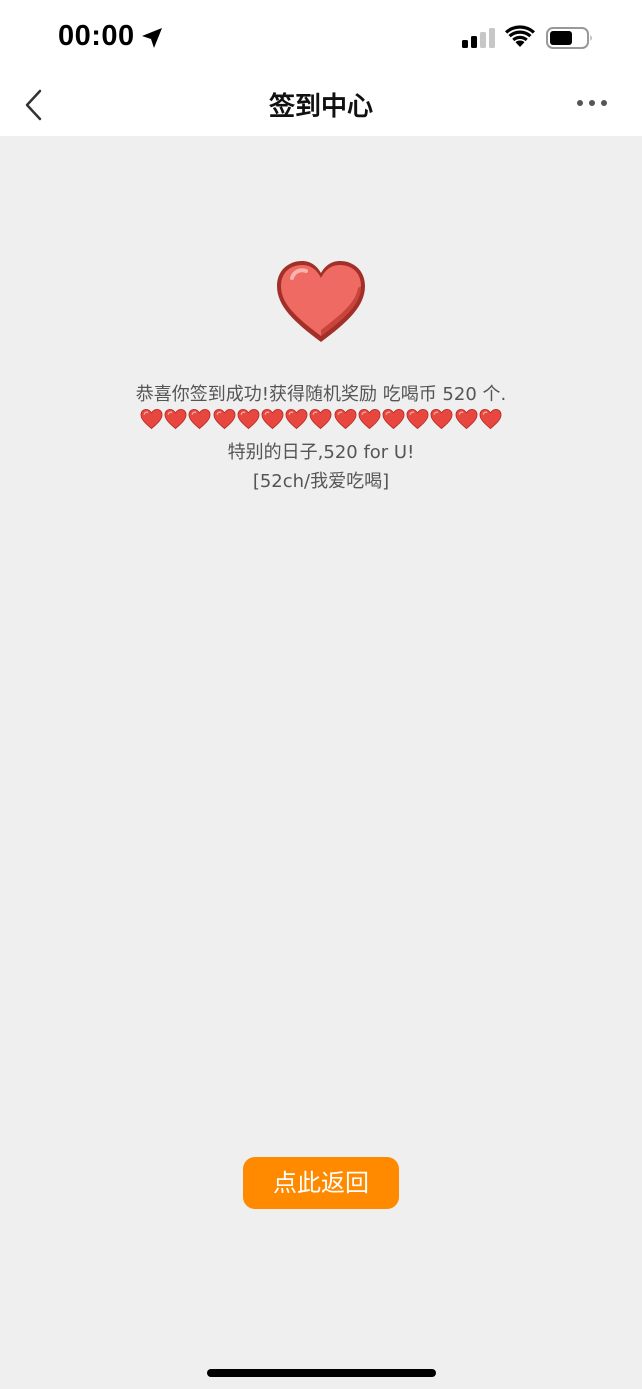 This screenshot has height=1389, width=642. What do you see at coordinates (592, 103) in the screenshot?
I see `more-dots-icon` at bounding box center [592, 103].